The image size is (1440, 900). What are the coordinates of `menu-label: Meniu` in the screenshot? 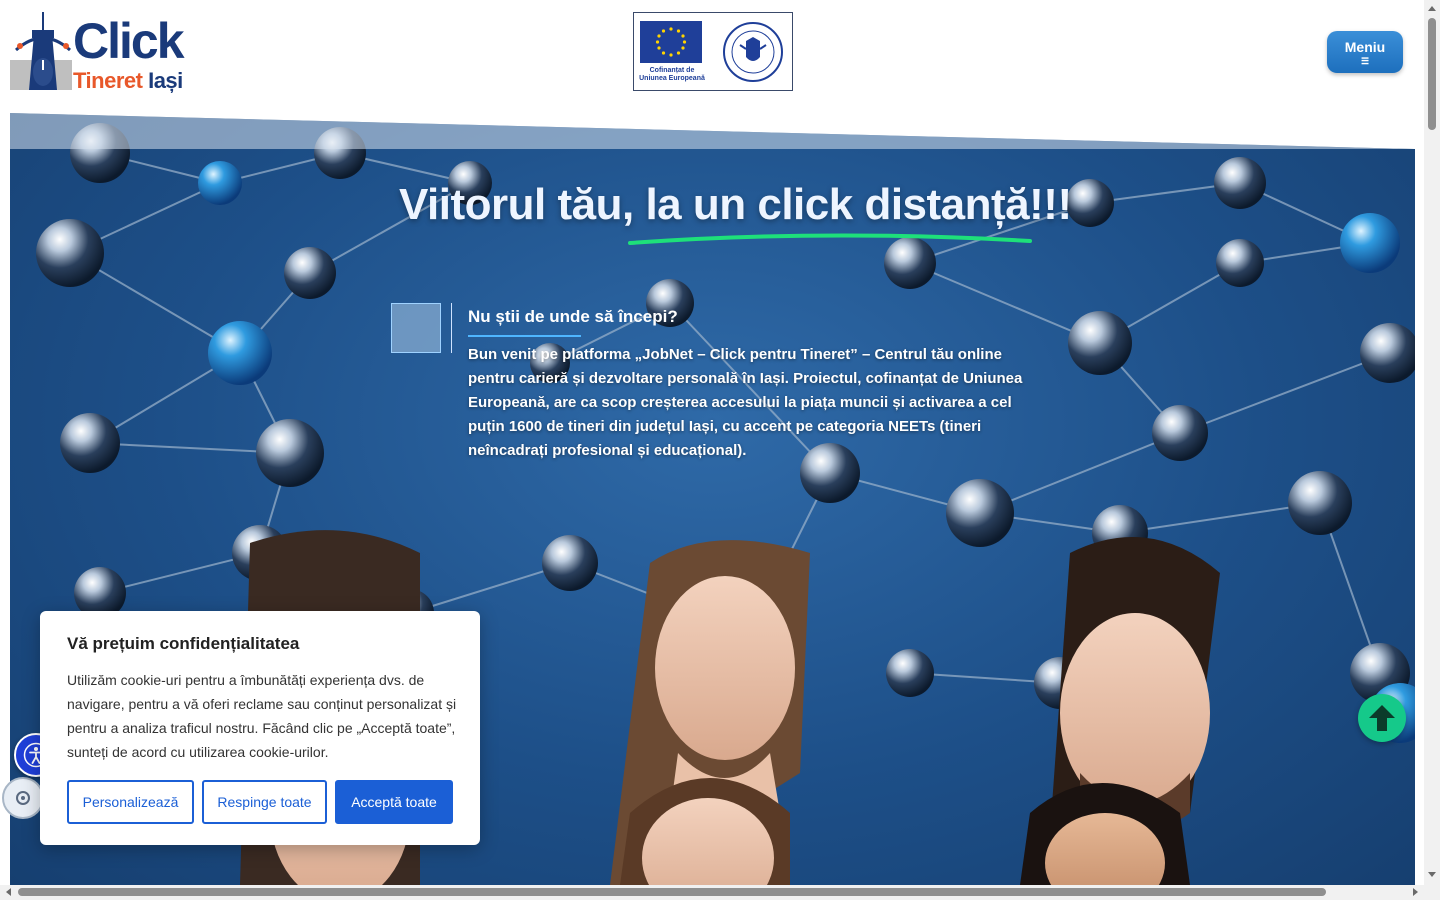 It's located at (1365, 47).